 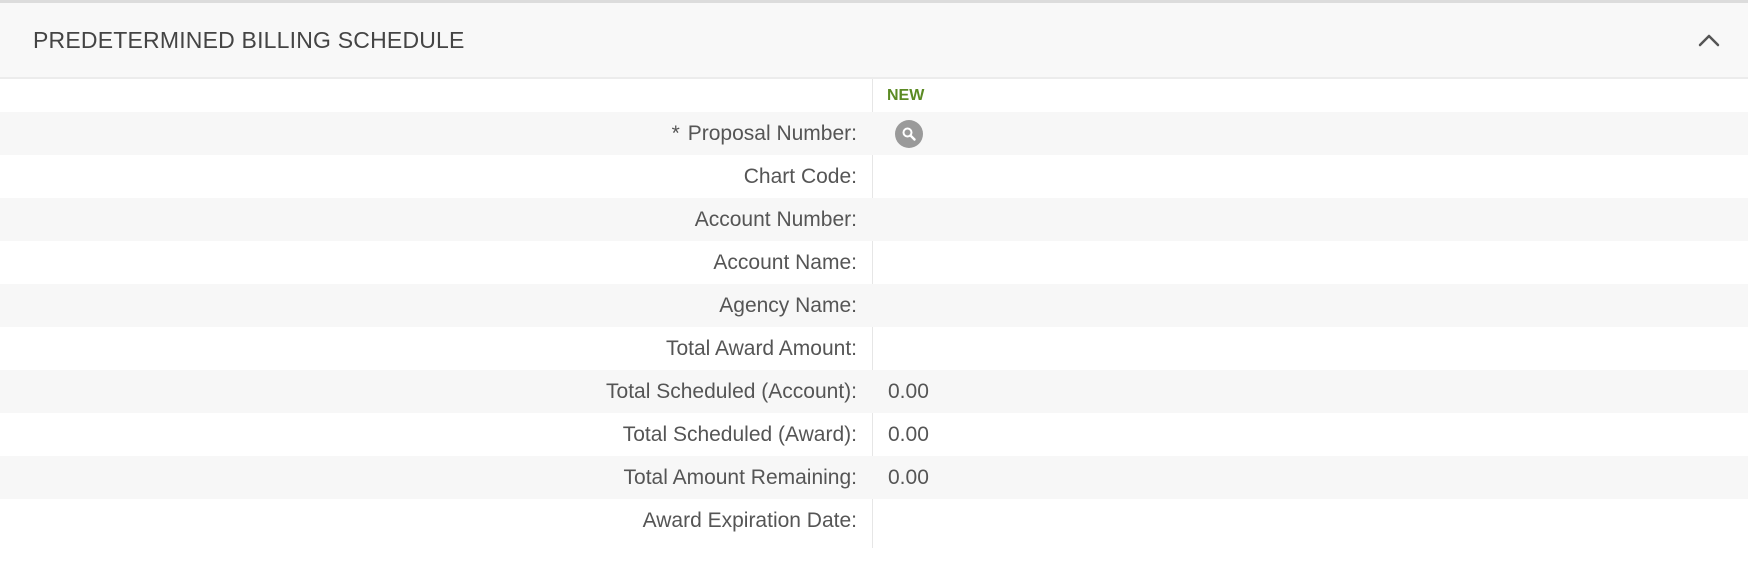 What do you see at coordinates (775, 219) in the screenshot?
I see `field-label-account-number: Account Number:` at bounding box center [775, 219].